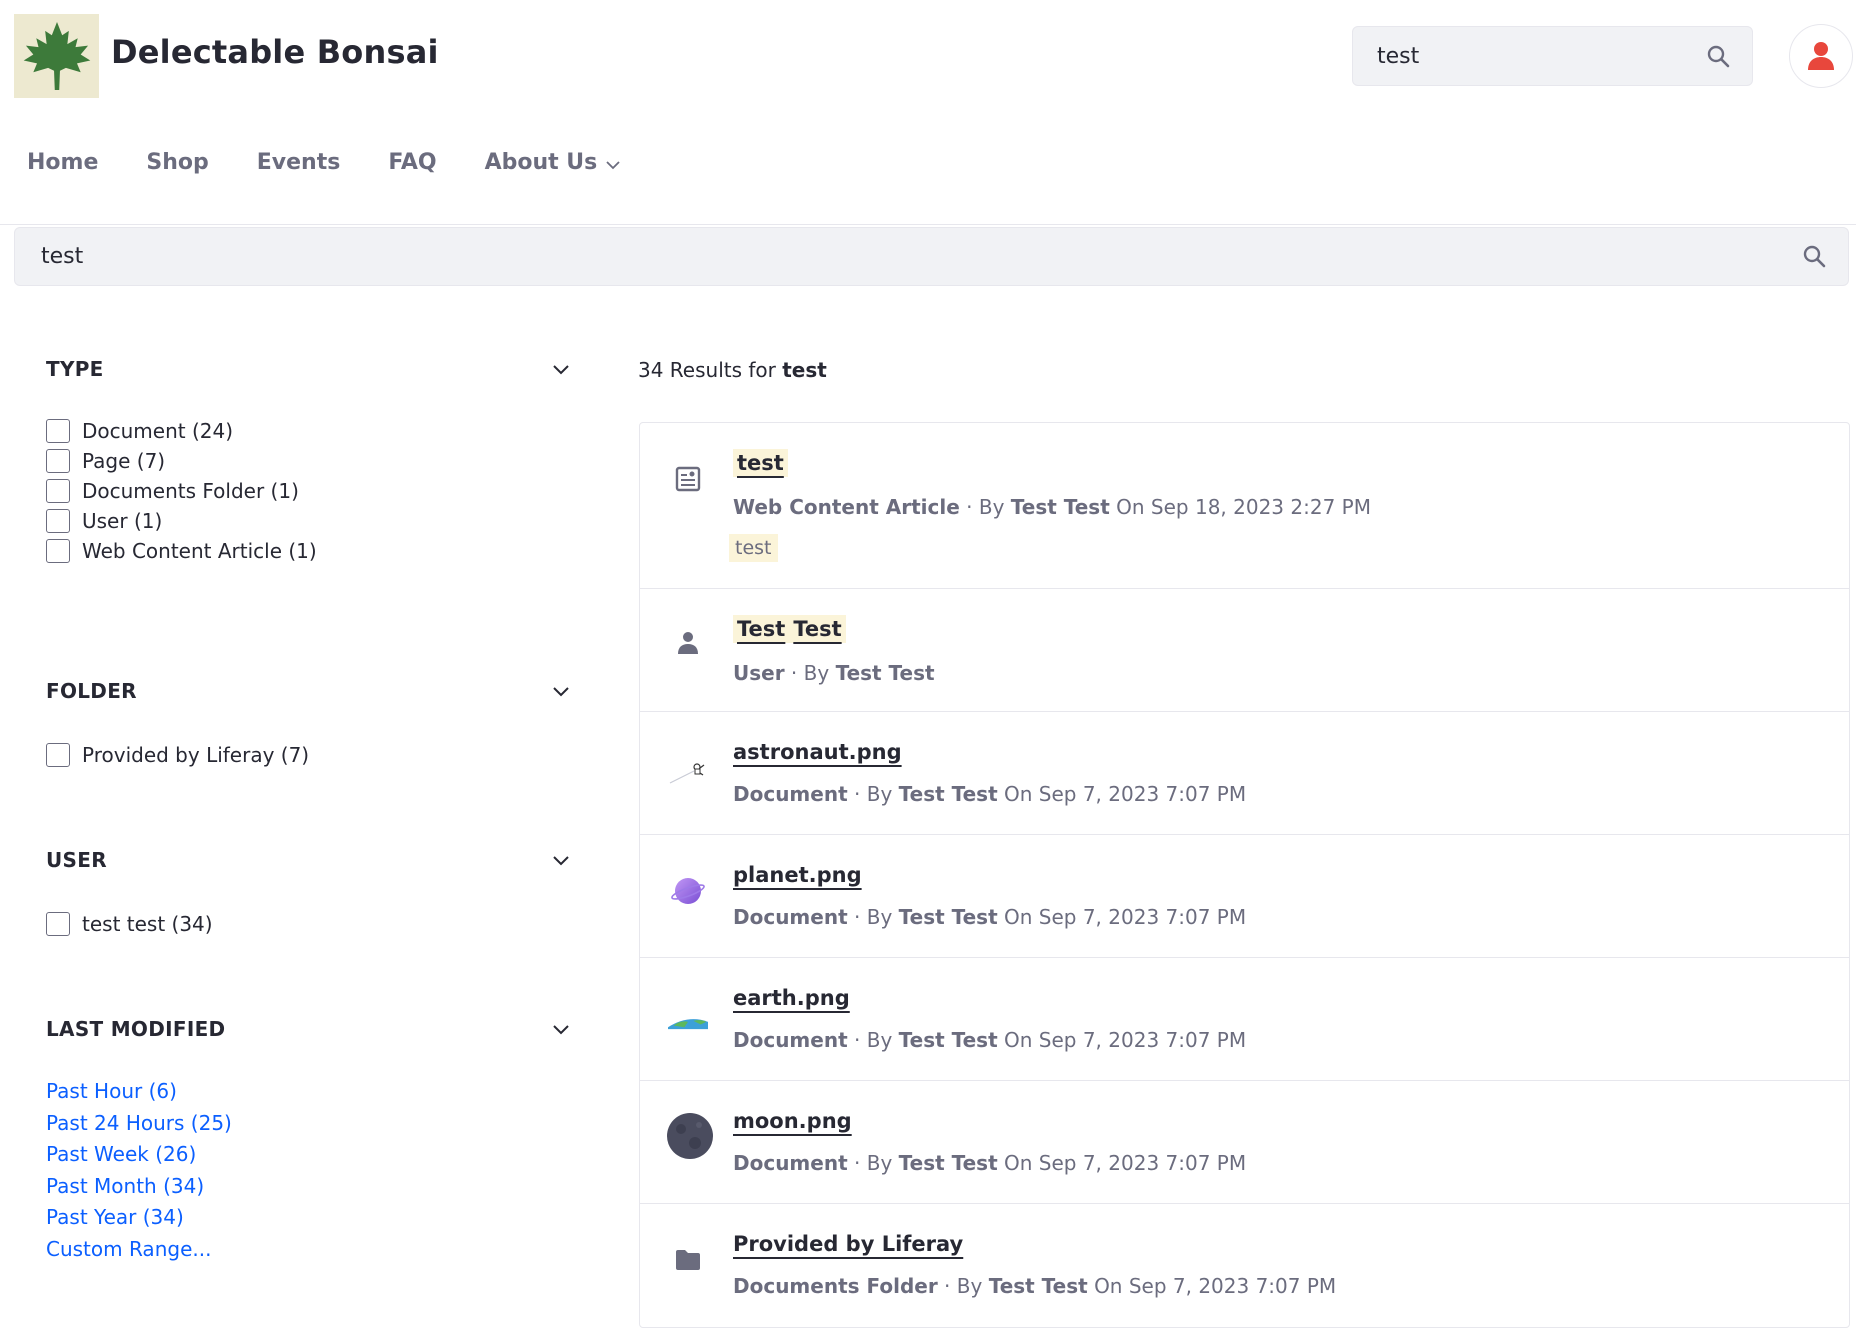 This screenshot has height=1328, width=1856. I want to click on result-snippet: test, so click(753, 548).